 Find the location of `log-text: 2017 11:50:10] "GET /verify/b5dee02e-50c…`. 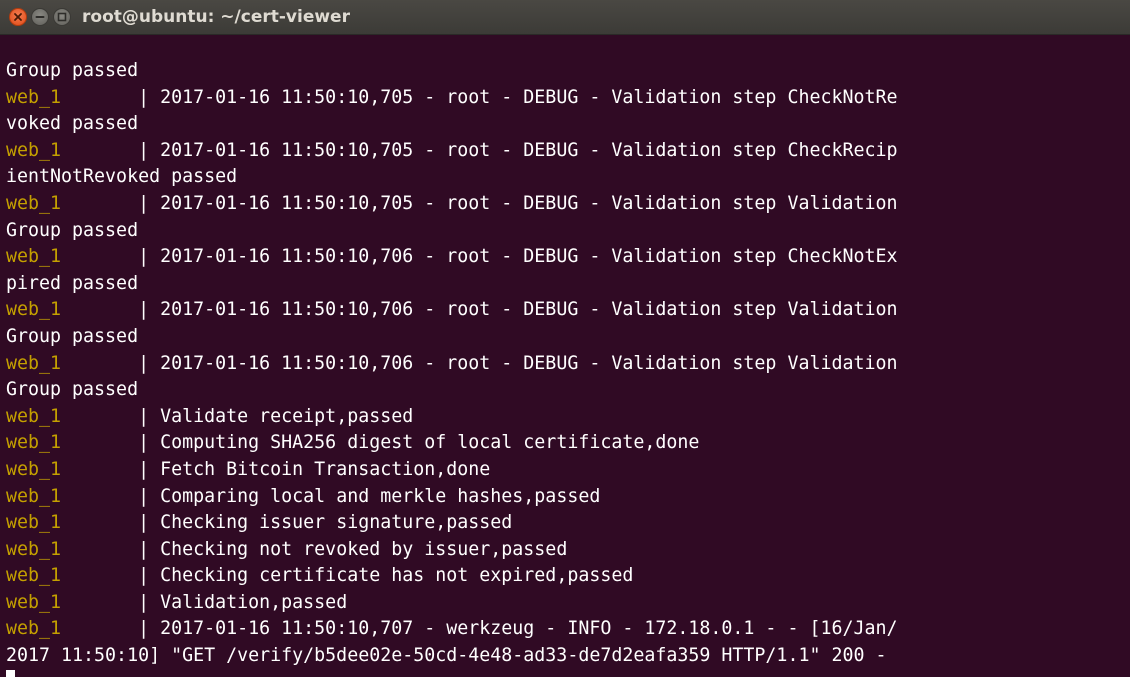

log-text: 2017 11:50:10] "GET /verify/b5dee02e-50c… is located at coordinates (446, 656).